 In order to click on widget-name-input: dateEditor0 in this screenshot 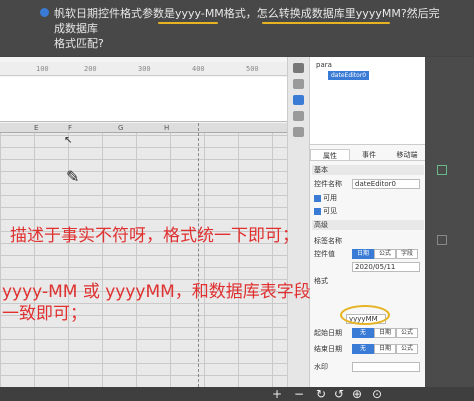, I will do `click(386, 184)`.